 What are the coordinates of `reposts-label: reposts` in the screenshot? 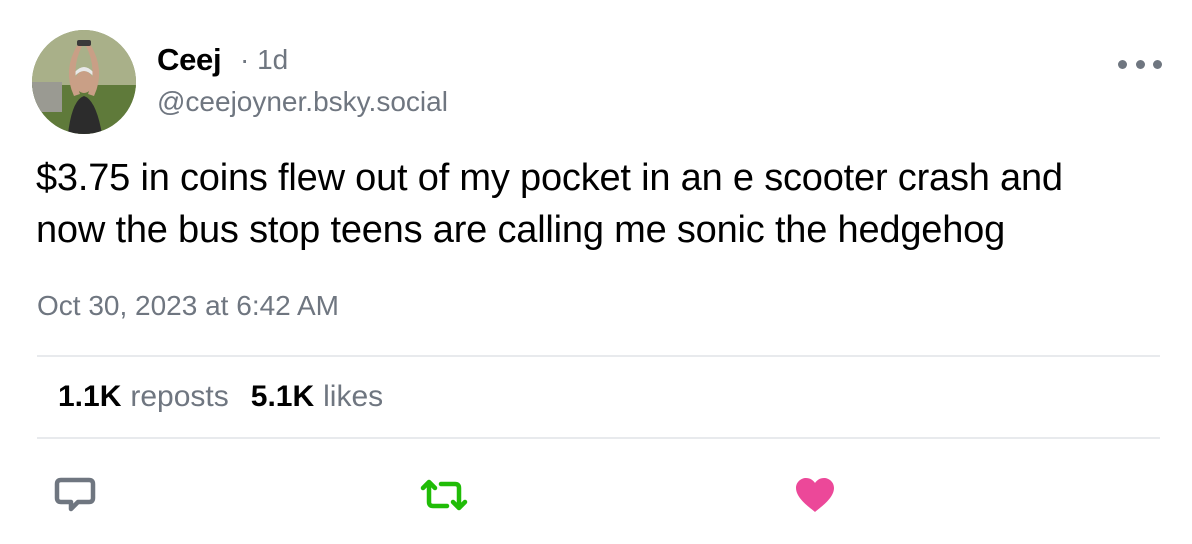 It's located at (179, 396).